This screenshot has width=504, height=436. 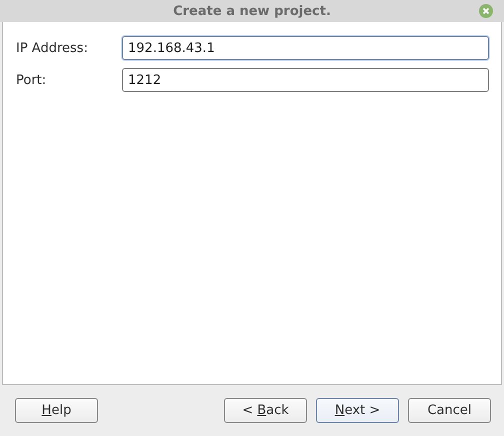 What do you see at coordinates (357, 410) in the screenshot?
I see `default-button: Next >` at bounding box center [357, 410].